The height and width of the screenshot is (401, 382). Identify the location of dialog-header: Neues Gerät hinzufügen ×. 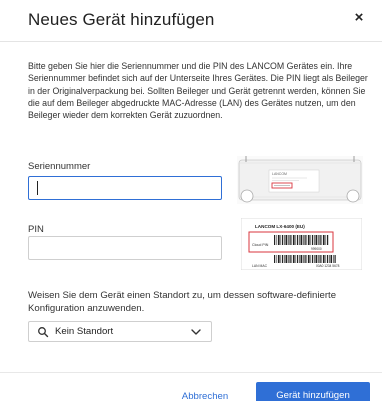
(191, 21).